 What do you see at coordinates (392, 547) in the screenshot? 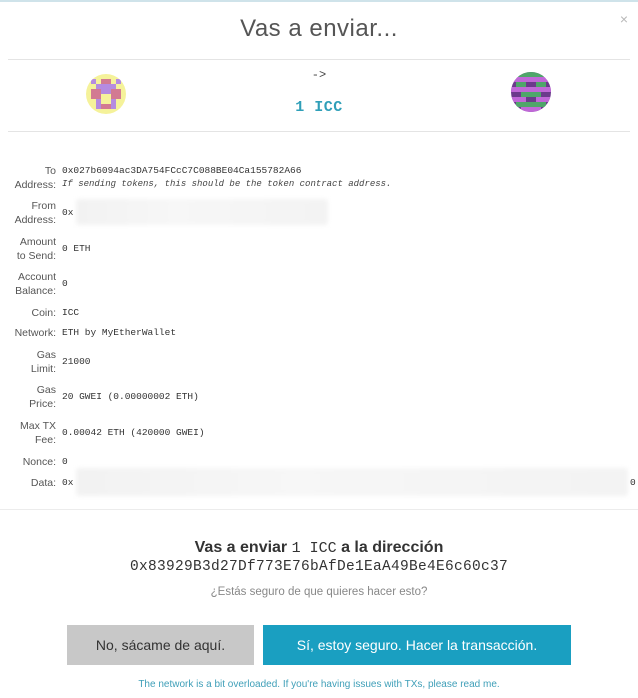
I see `confirmation-suffix: a la dirección` at bounding box center [392, 547].